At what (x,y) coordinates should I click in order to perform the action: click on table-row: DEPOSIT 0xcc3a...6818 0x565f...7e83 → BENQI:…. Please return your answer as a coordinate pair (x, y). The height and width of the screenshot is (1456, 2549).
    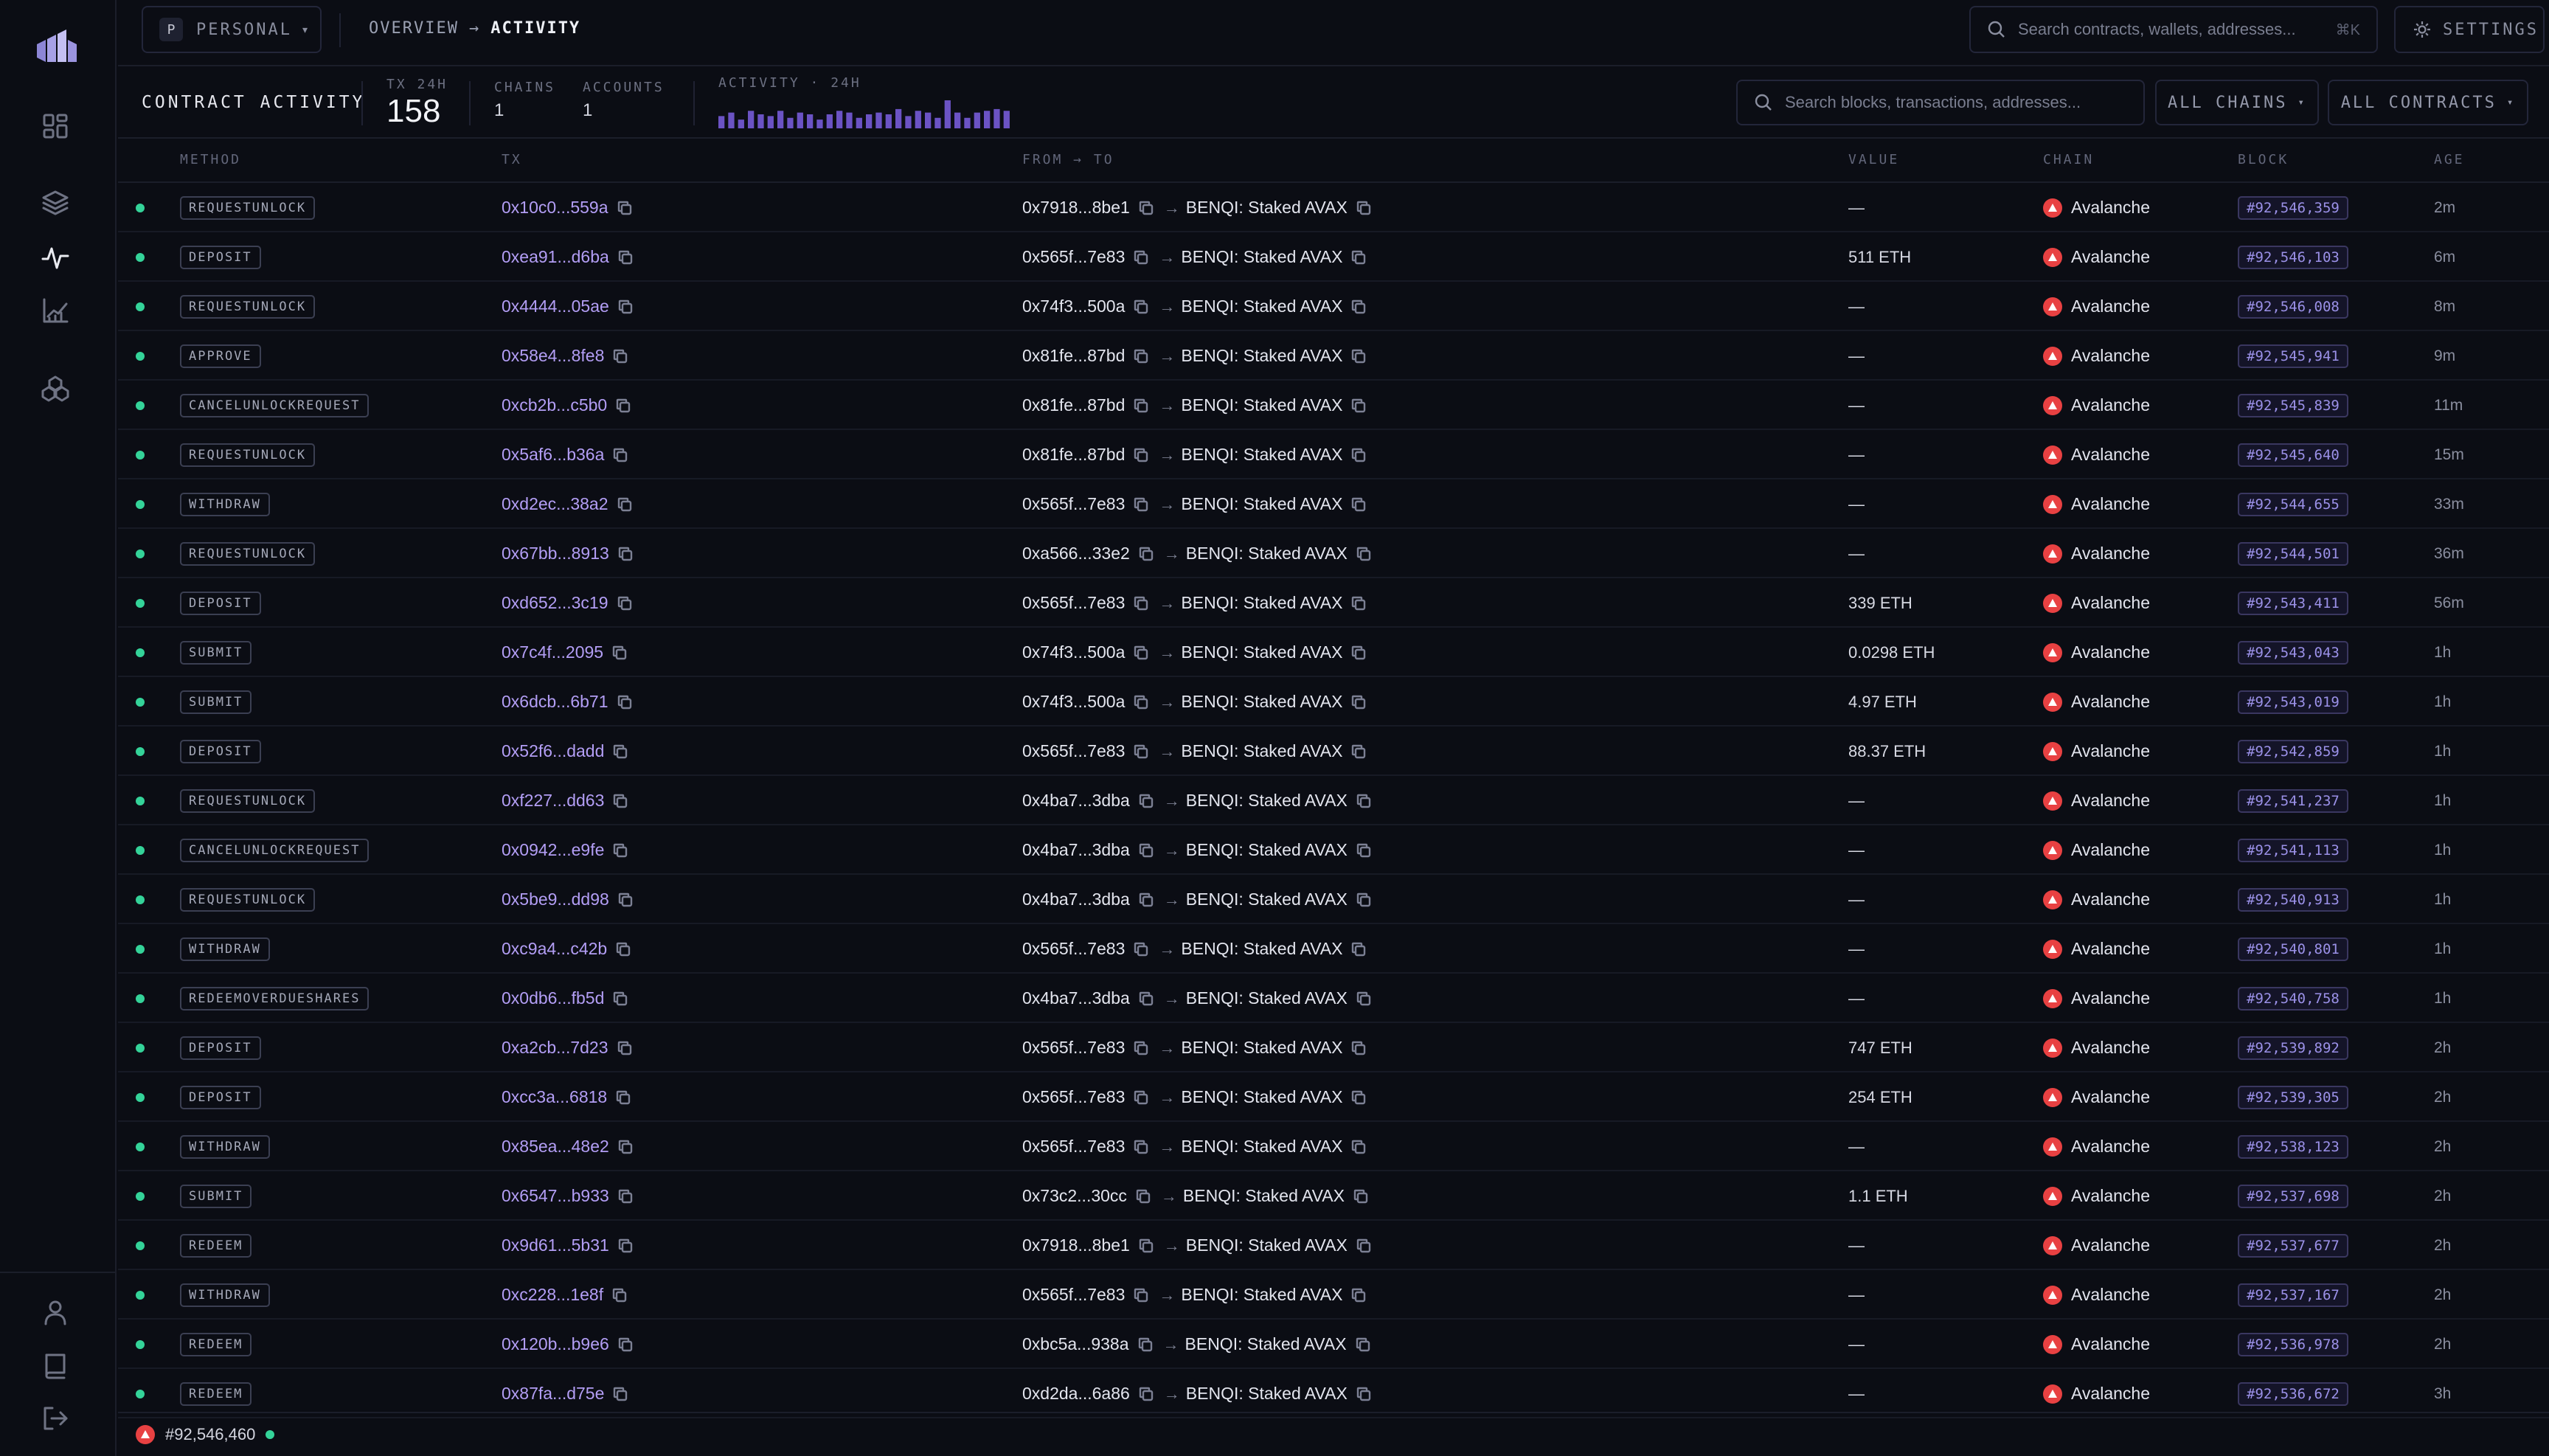
    Looking at the image, I should click on (1333, 1097).